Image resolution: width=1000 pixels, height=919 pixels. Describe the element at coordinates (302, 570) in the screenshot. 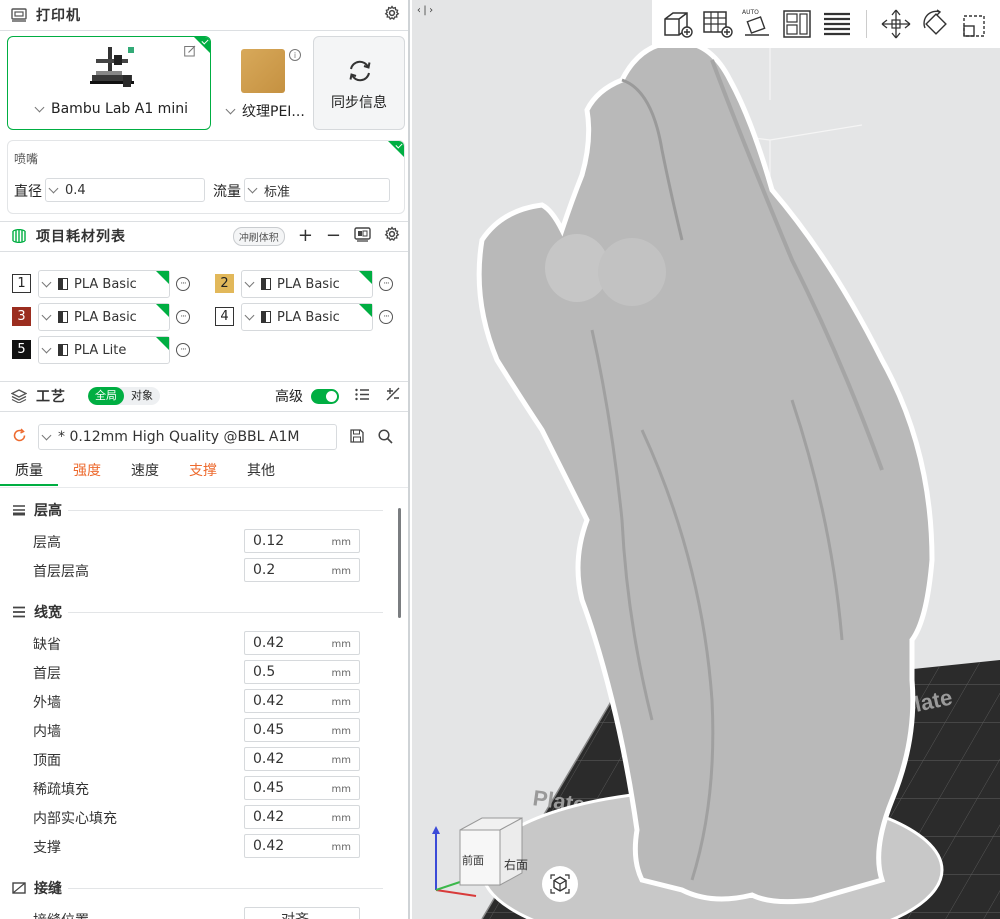

I see `setting-input: 0.2 mm` at that location.